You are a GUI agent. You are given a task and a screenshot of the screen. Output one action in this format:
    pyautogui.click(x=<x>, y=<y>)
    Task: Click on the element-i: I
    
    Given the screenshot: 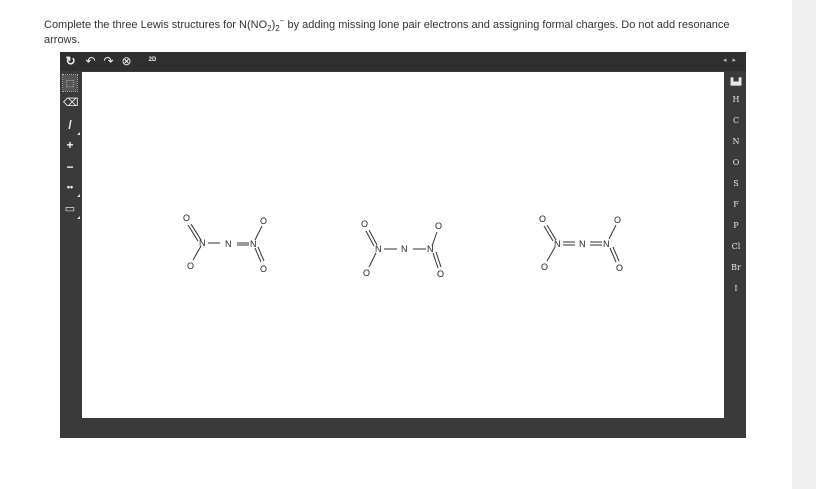 What is the action you would take?
    pyautogui.click(x=736, y=289)
    